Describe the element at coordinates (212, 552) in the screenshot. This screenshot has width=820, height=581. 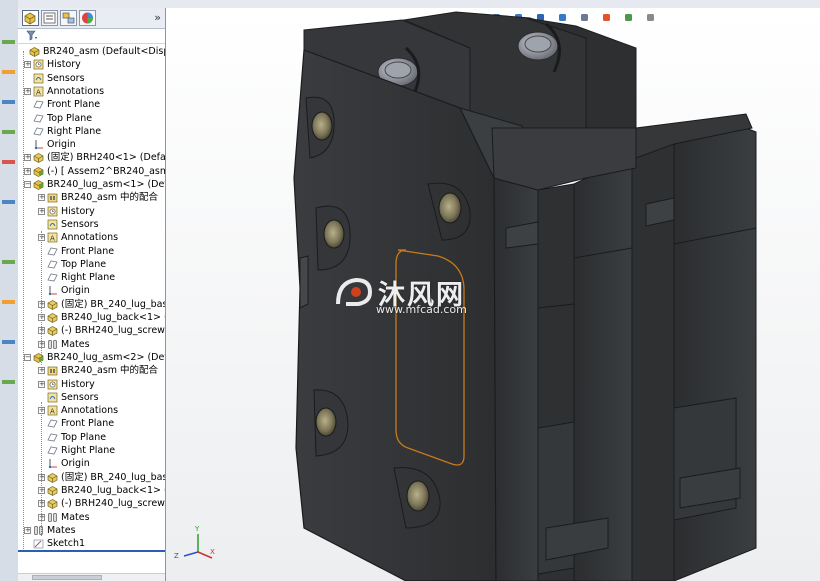
I see `triad-x-label: X` at that location.